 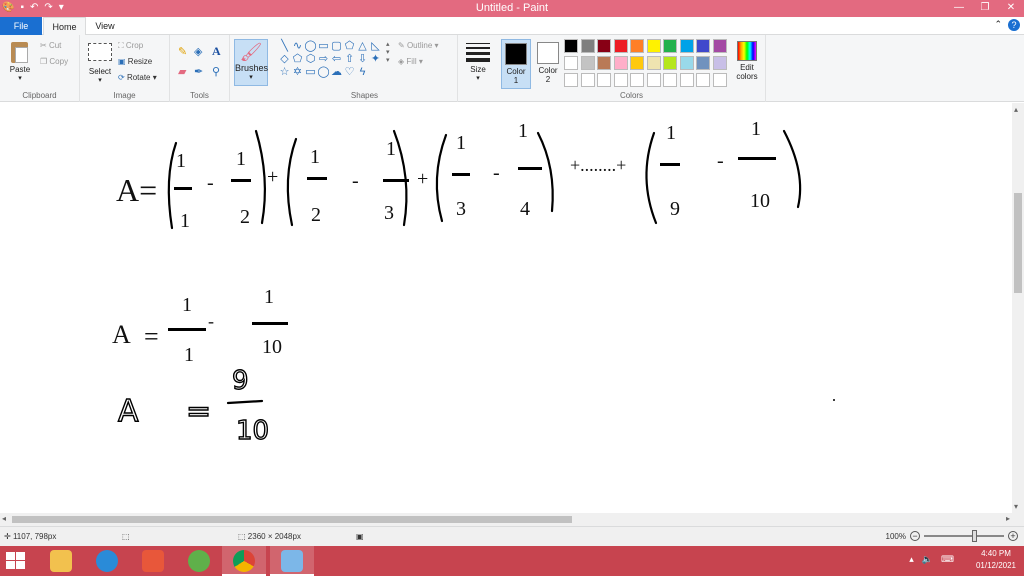 What do you see at coordinates (216, 71) in the screenshot?
I see `magnifier-icon: ⚲` at bounding box center [216, 71].